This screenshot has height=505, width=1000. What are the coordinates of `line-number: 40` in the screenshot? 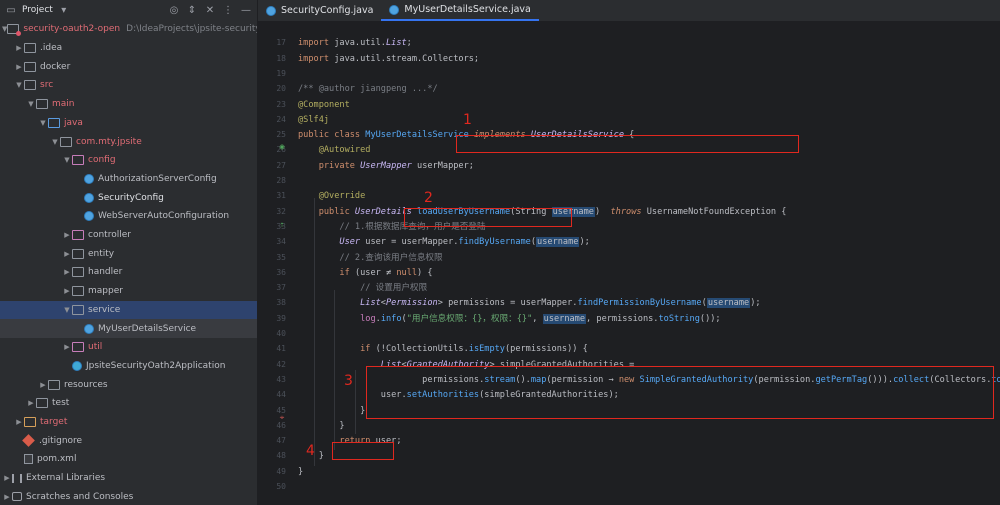 It's located at (281, 333).